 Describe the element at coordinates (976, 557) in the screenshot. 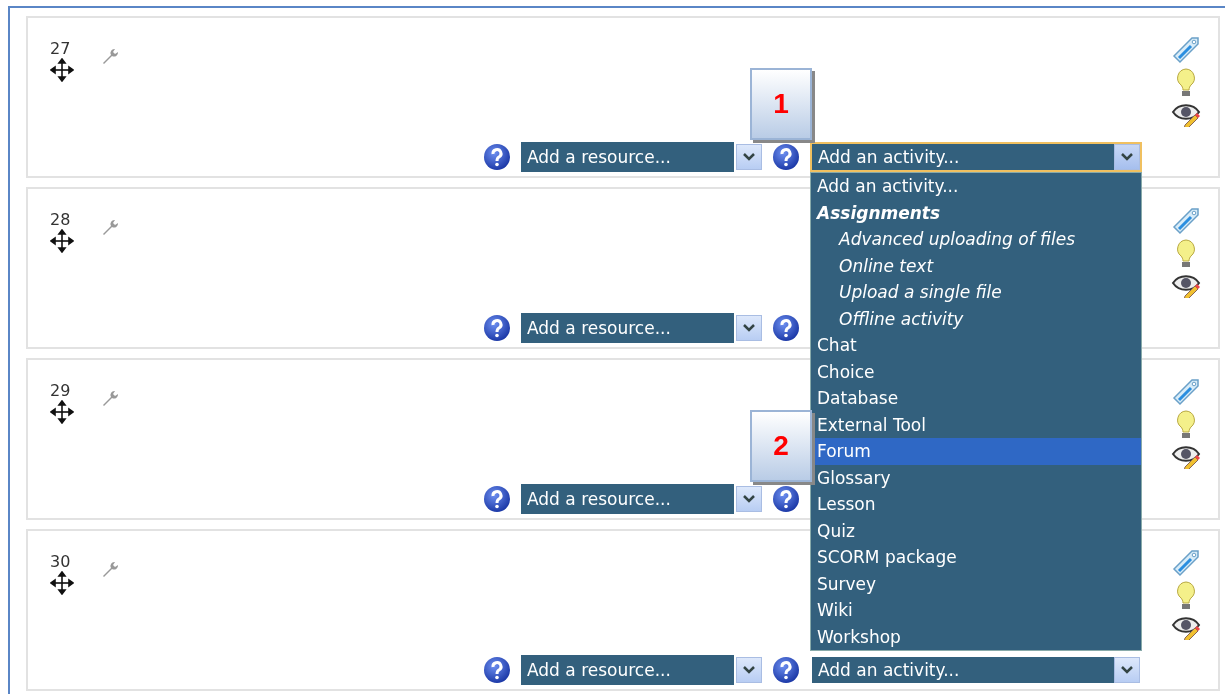

I see `dropdown-option: SCORM package` at that location.